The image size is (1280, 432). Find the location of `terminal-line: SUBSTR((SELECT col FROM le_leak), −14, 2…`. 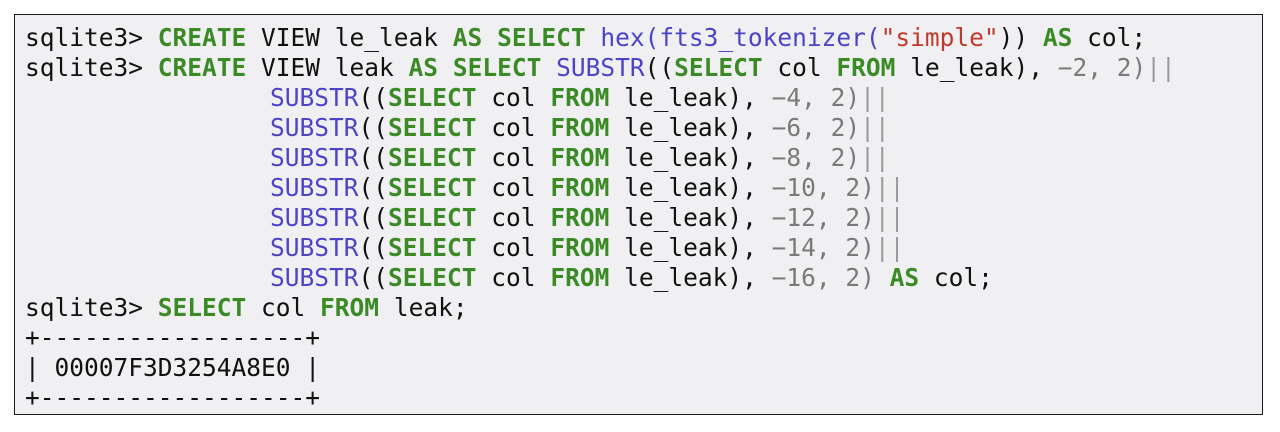

terminal-line: SUBSTR((SELECT col FROM le_leak), −14, 2… is located at coordinates (638, 248).